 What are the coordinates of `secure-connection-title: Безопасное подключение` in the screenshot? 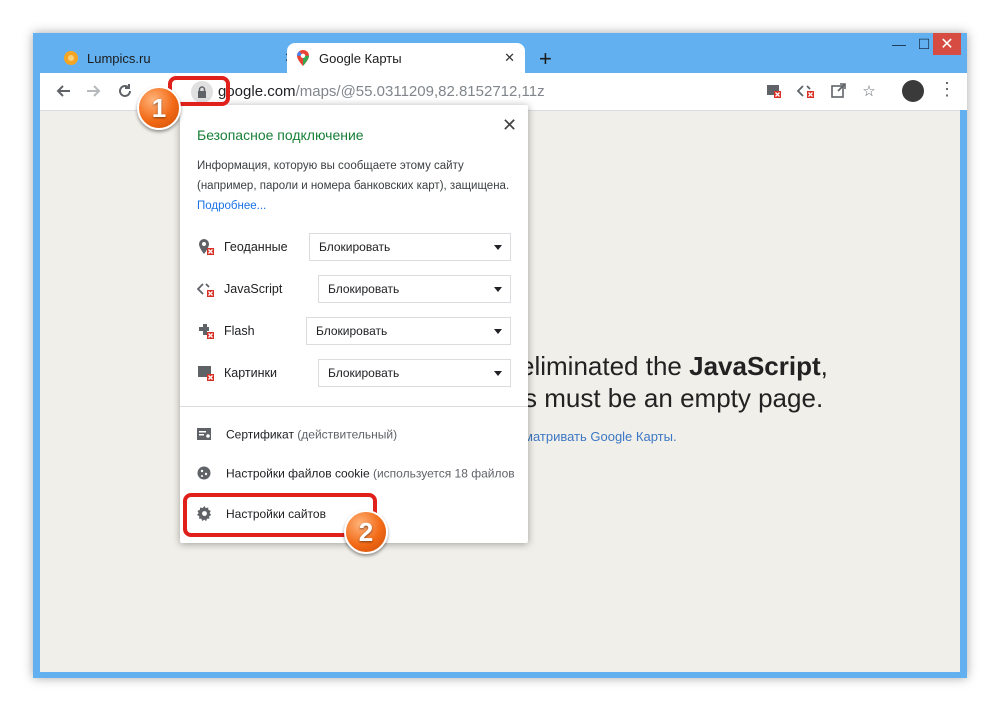 It's located at (280, 135).